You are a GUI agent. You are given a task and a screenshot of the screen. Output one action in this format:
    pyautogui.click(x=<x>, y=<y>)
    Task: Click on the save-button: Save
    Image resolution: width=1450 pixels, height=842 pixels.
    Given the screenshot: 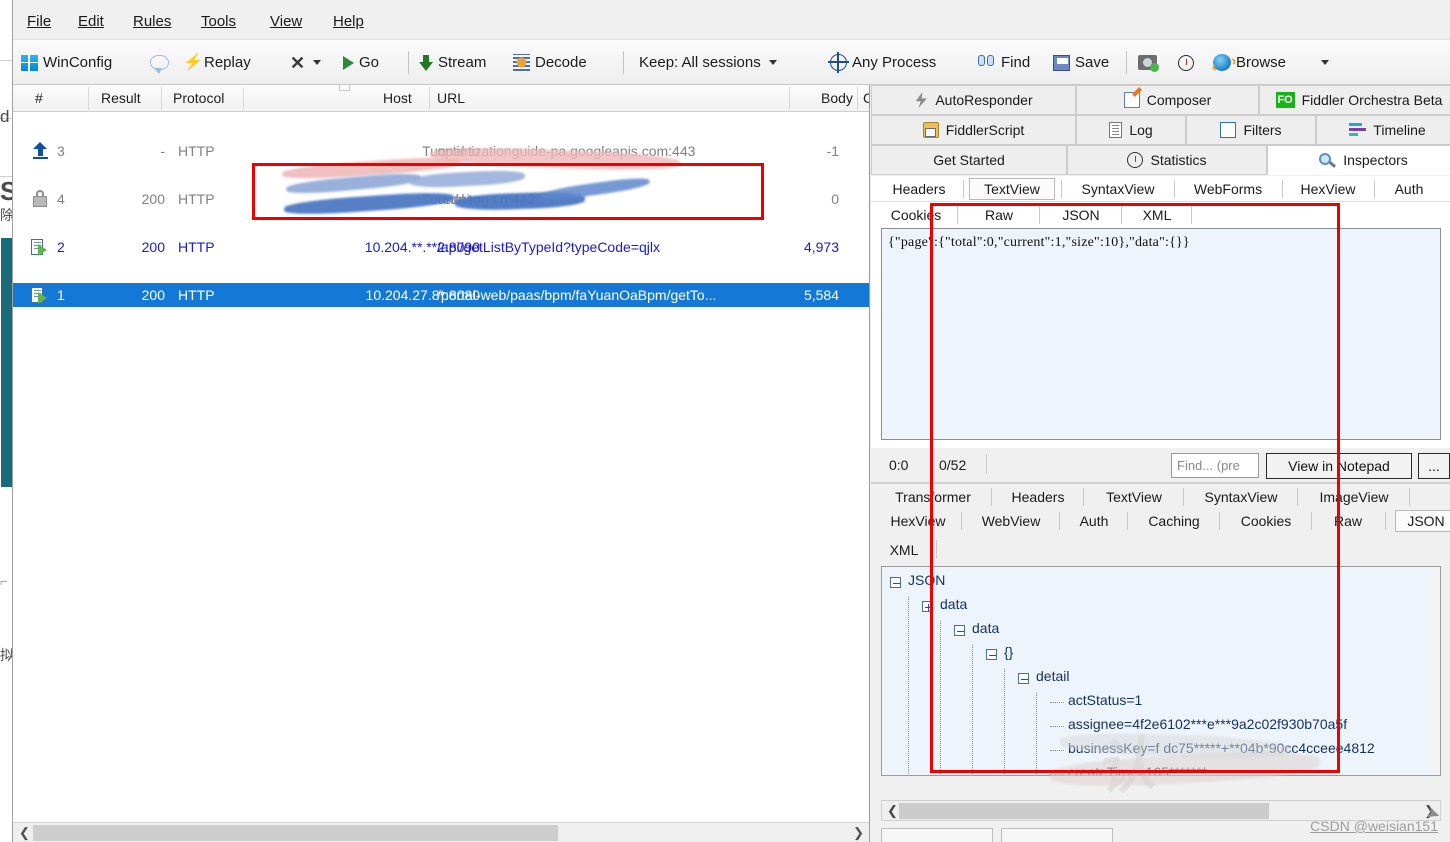 What is the action you would take?
    pyautogui.click(x=1081, y=62)
    